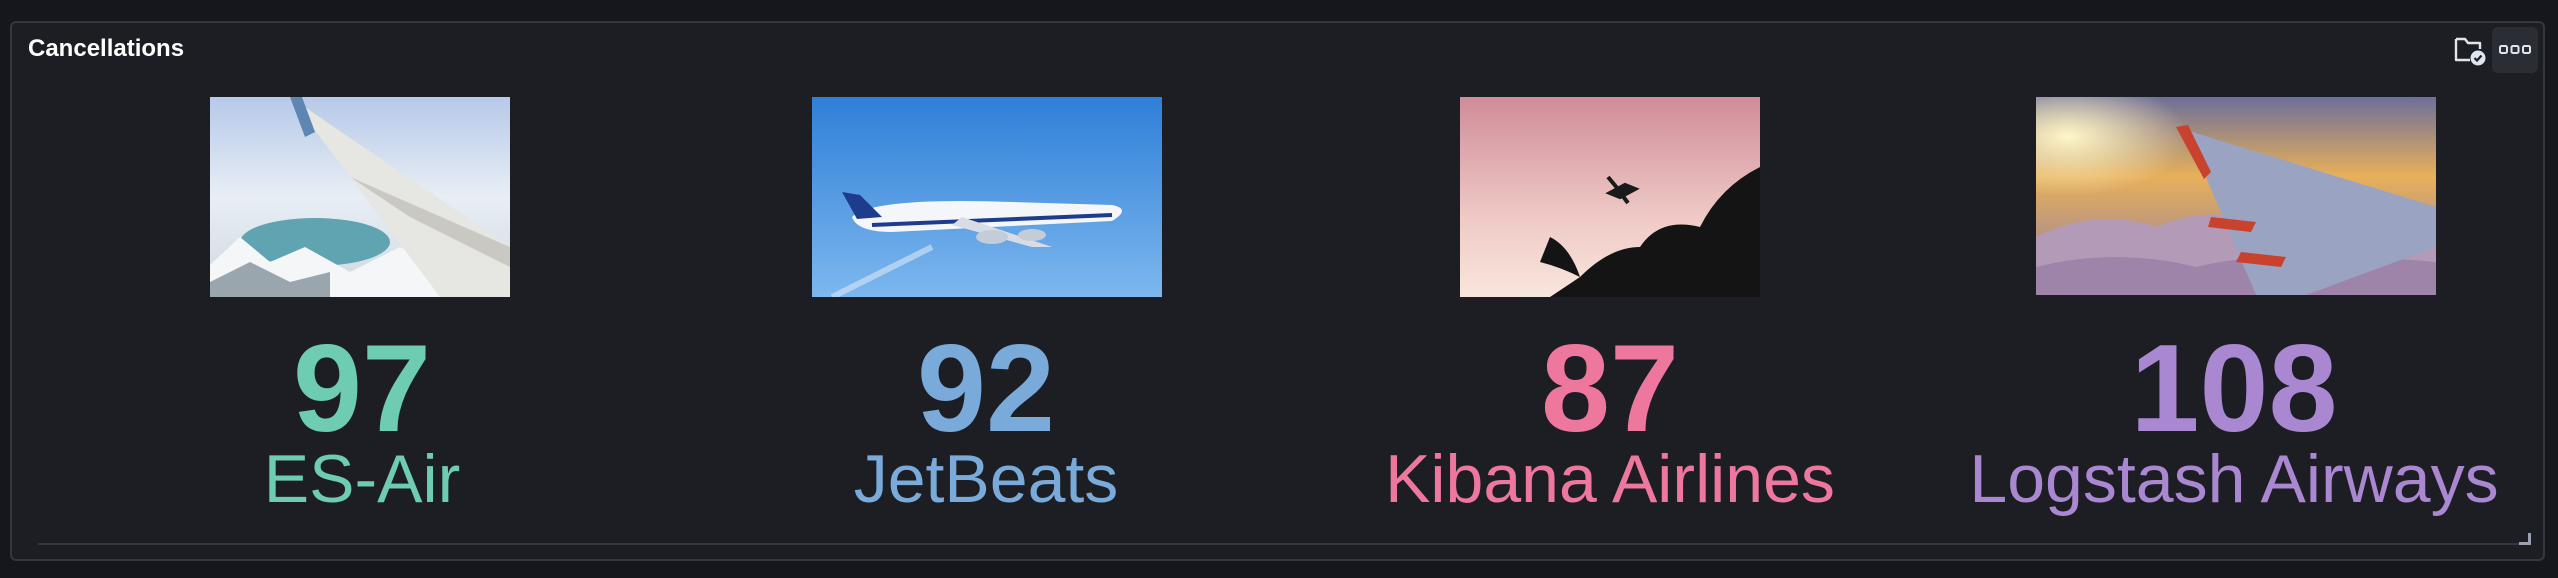 The height and width of the screenshot is (578, 2558). I want to click on metric-value: 97, so click(362, 389).